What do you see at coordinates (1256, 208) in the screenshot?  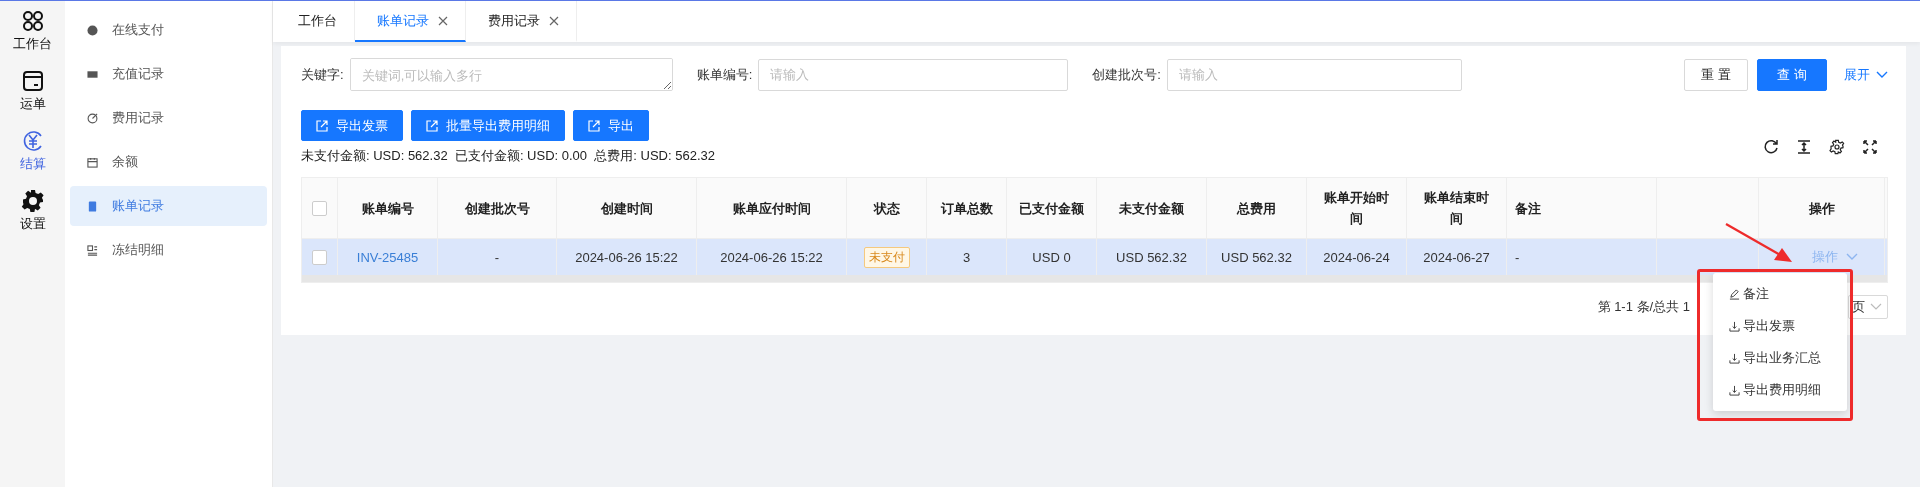 I see `column-header: 总费用` at bounding box center [1256, 208].